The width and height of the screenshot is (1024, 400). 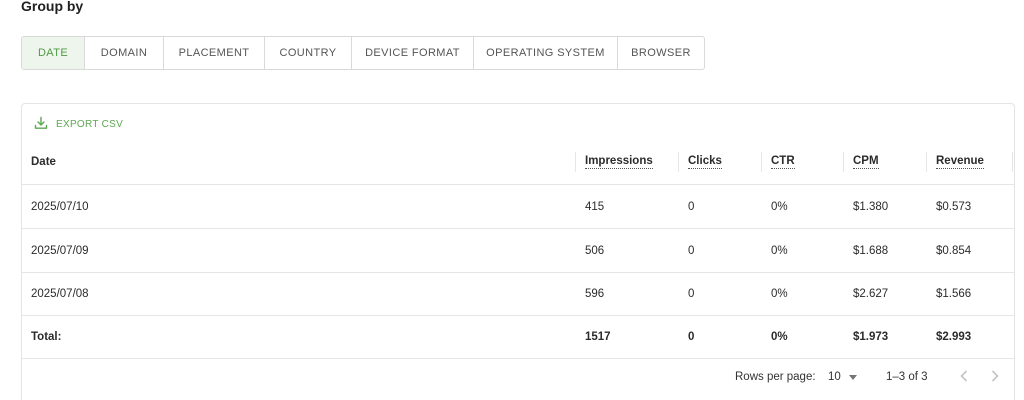 I want to click on col-header-date: Date, so click(x=43, y=162).